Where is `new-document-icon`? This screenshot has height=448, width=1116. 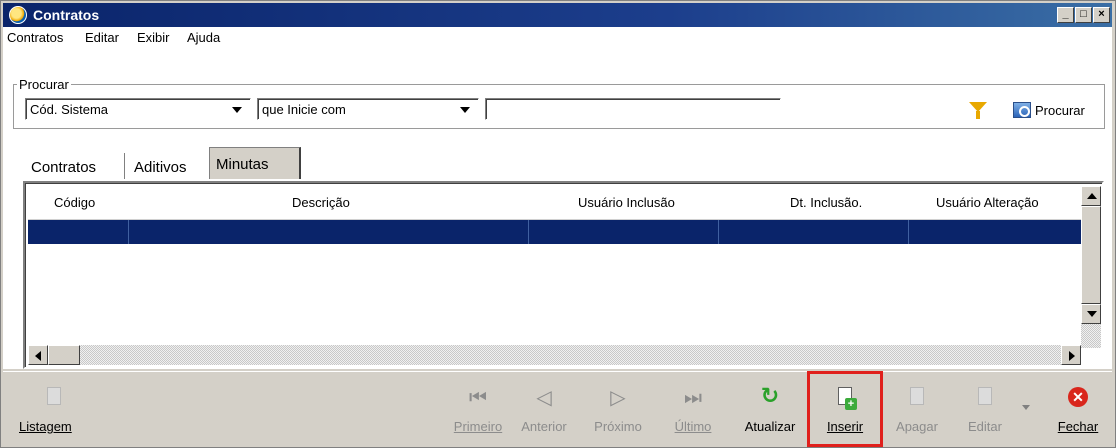
new-document-icon is located at coordinates (847, 398).